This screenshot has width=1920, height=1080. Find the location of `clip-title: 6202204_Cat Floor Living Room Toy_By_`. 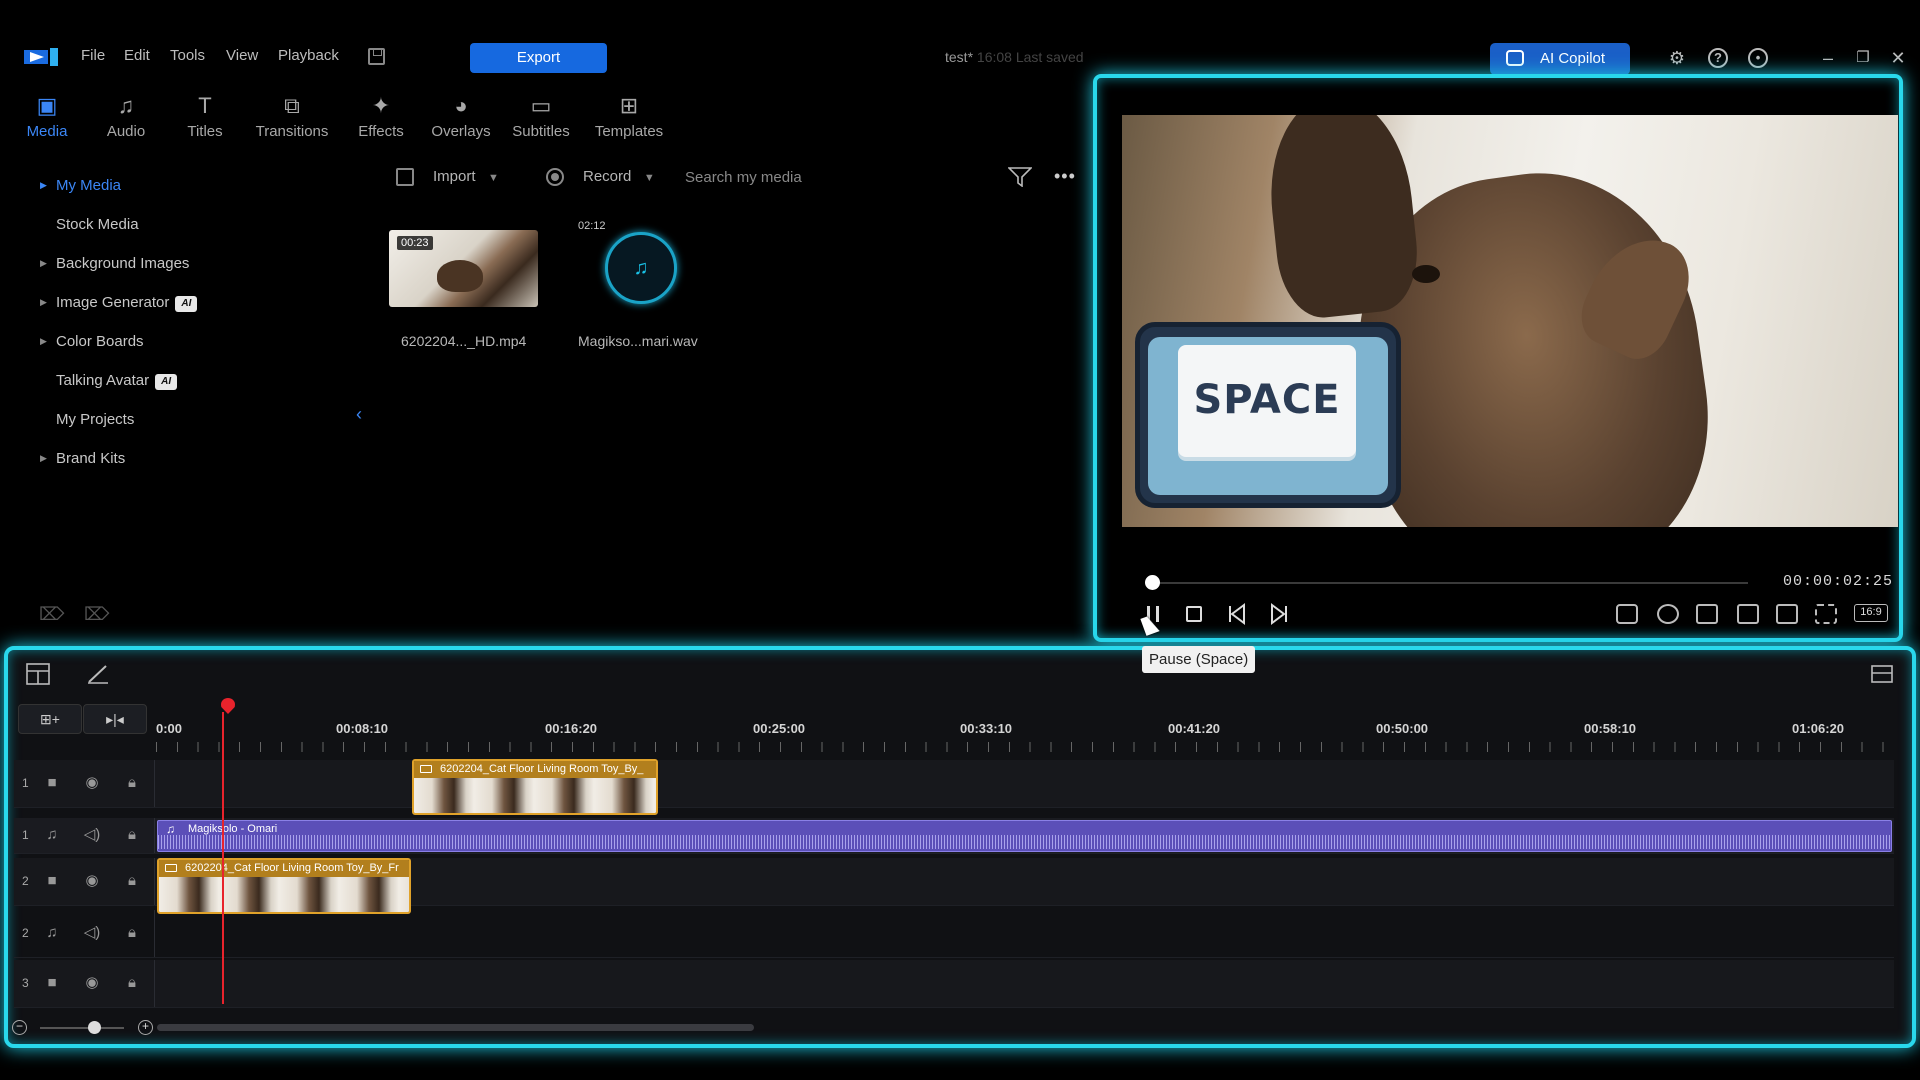

clip-title: 6202204_Cat Floor Living Room Toy_By_ is located at coordinates (535, 769).